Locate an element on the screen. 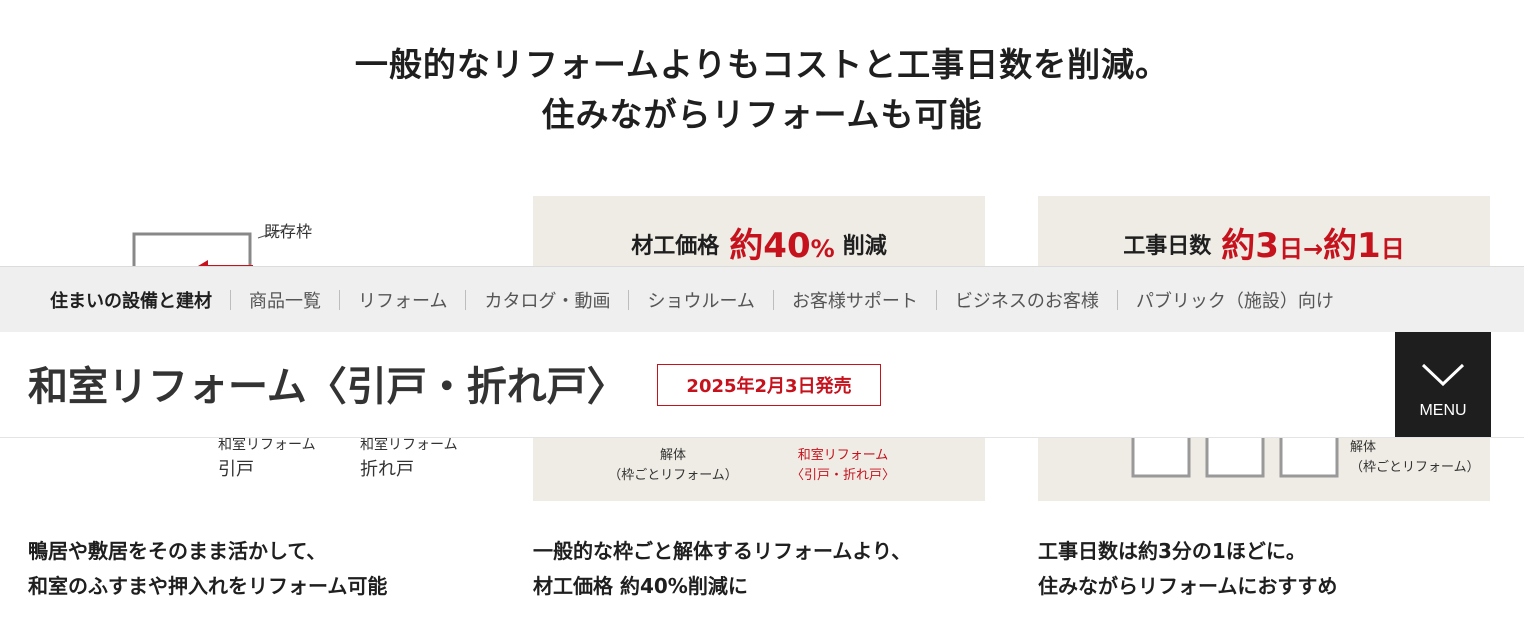  caption-washitsu-reform: 和室リフォーム 〈引戸・折れ戸〉 is located at coordinates (842, 465).